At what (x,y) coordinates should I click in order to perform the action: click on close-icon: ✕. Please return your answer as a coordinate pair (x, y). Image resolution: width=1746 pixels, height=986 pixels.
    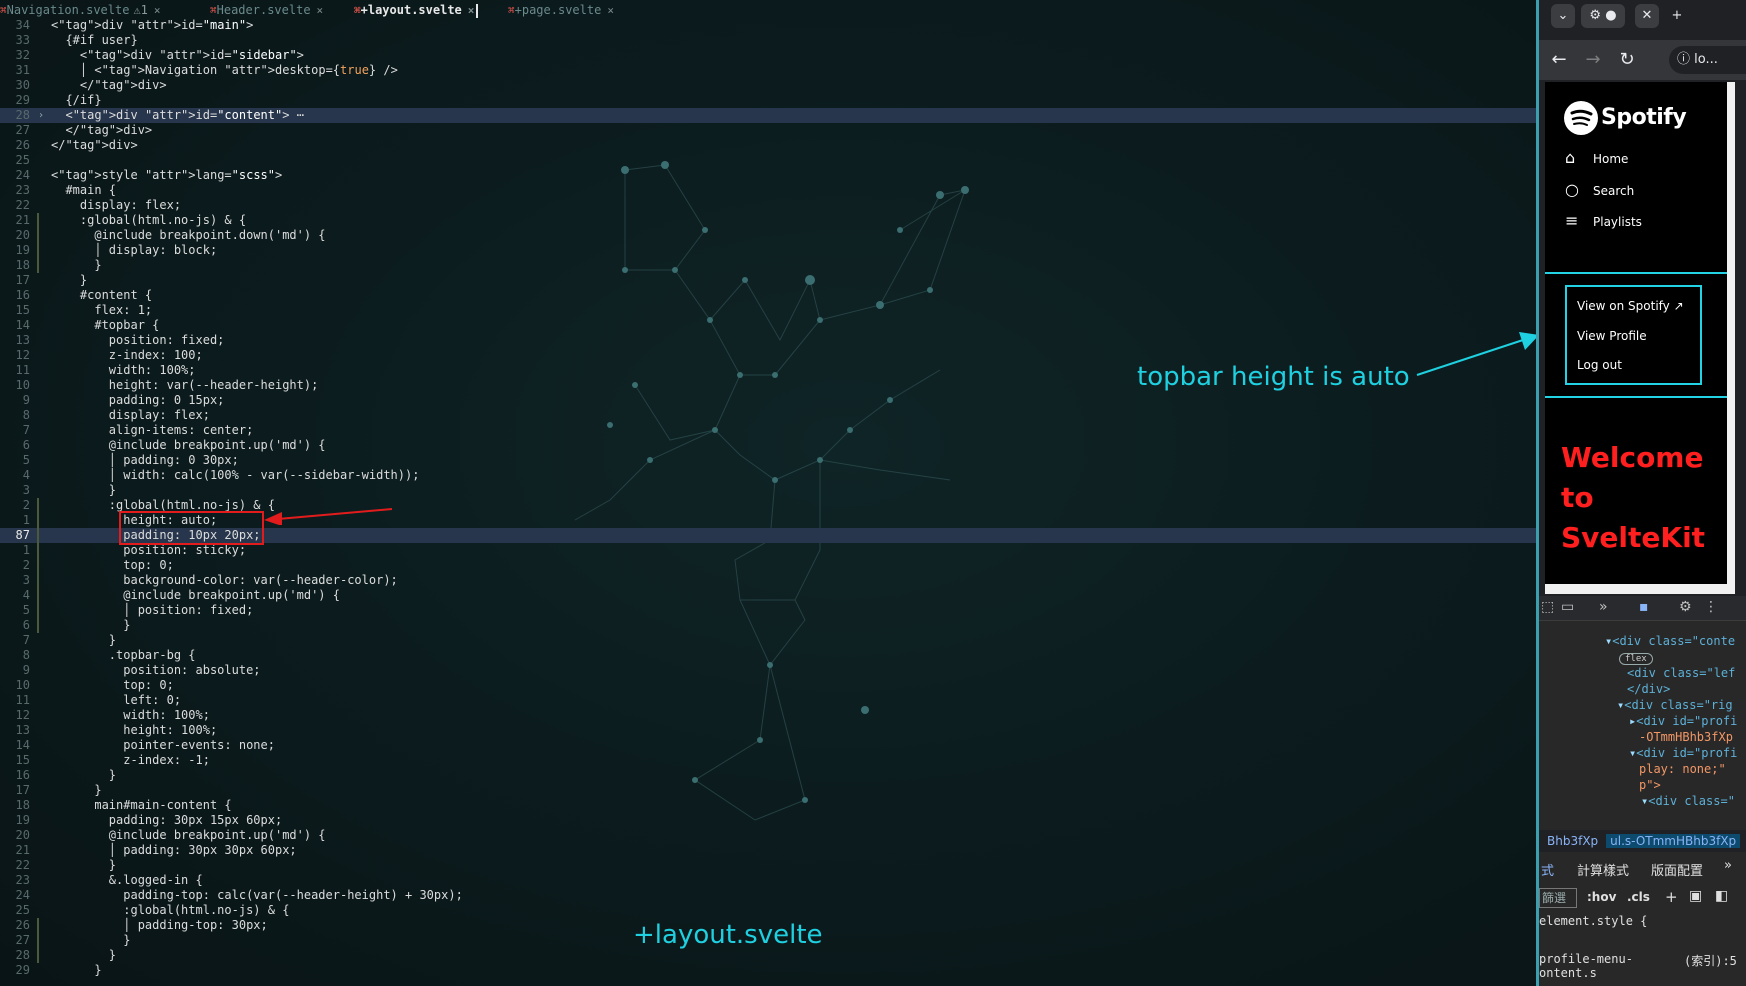
    Looking at the image, I should click on (1647, 16).